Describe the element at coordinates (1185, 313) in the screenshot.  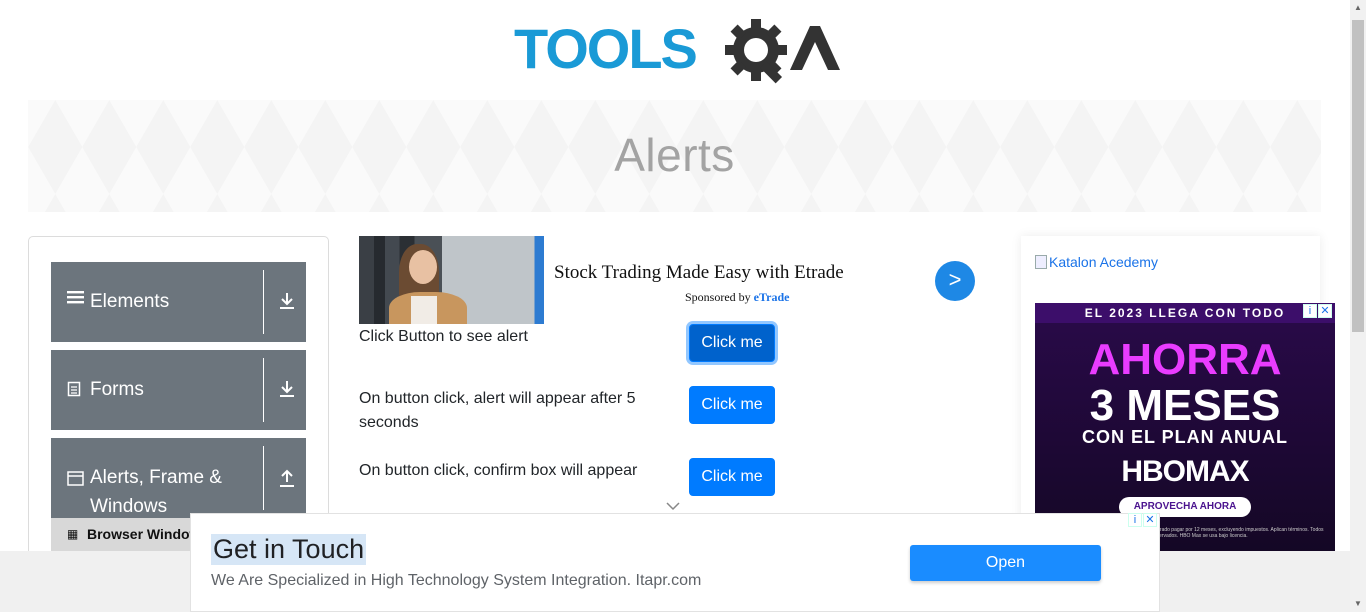
I see `ad-strip-text: EL 2023 LLEGA CON TODO` at that location.